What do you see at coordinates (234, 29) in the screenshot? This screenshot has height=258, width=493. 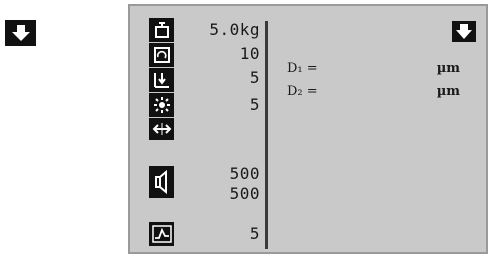 I see `load-value: 5.0kg` at bounding box center [234, 29].